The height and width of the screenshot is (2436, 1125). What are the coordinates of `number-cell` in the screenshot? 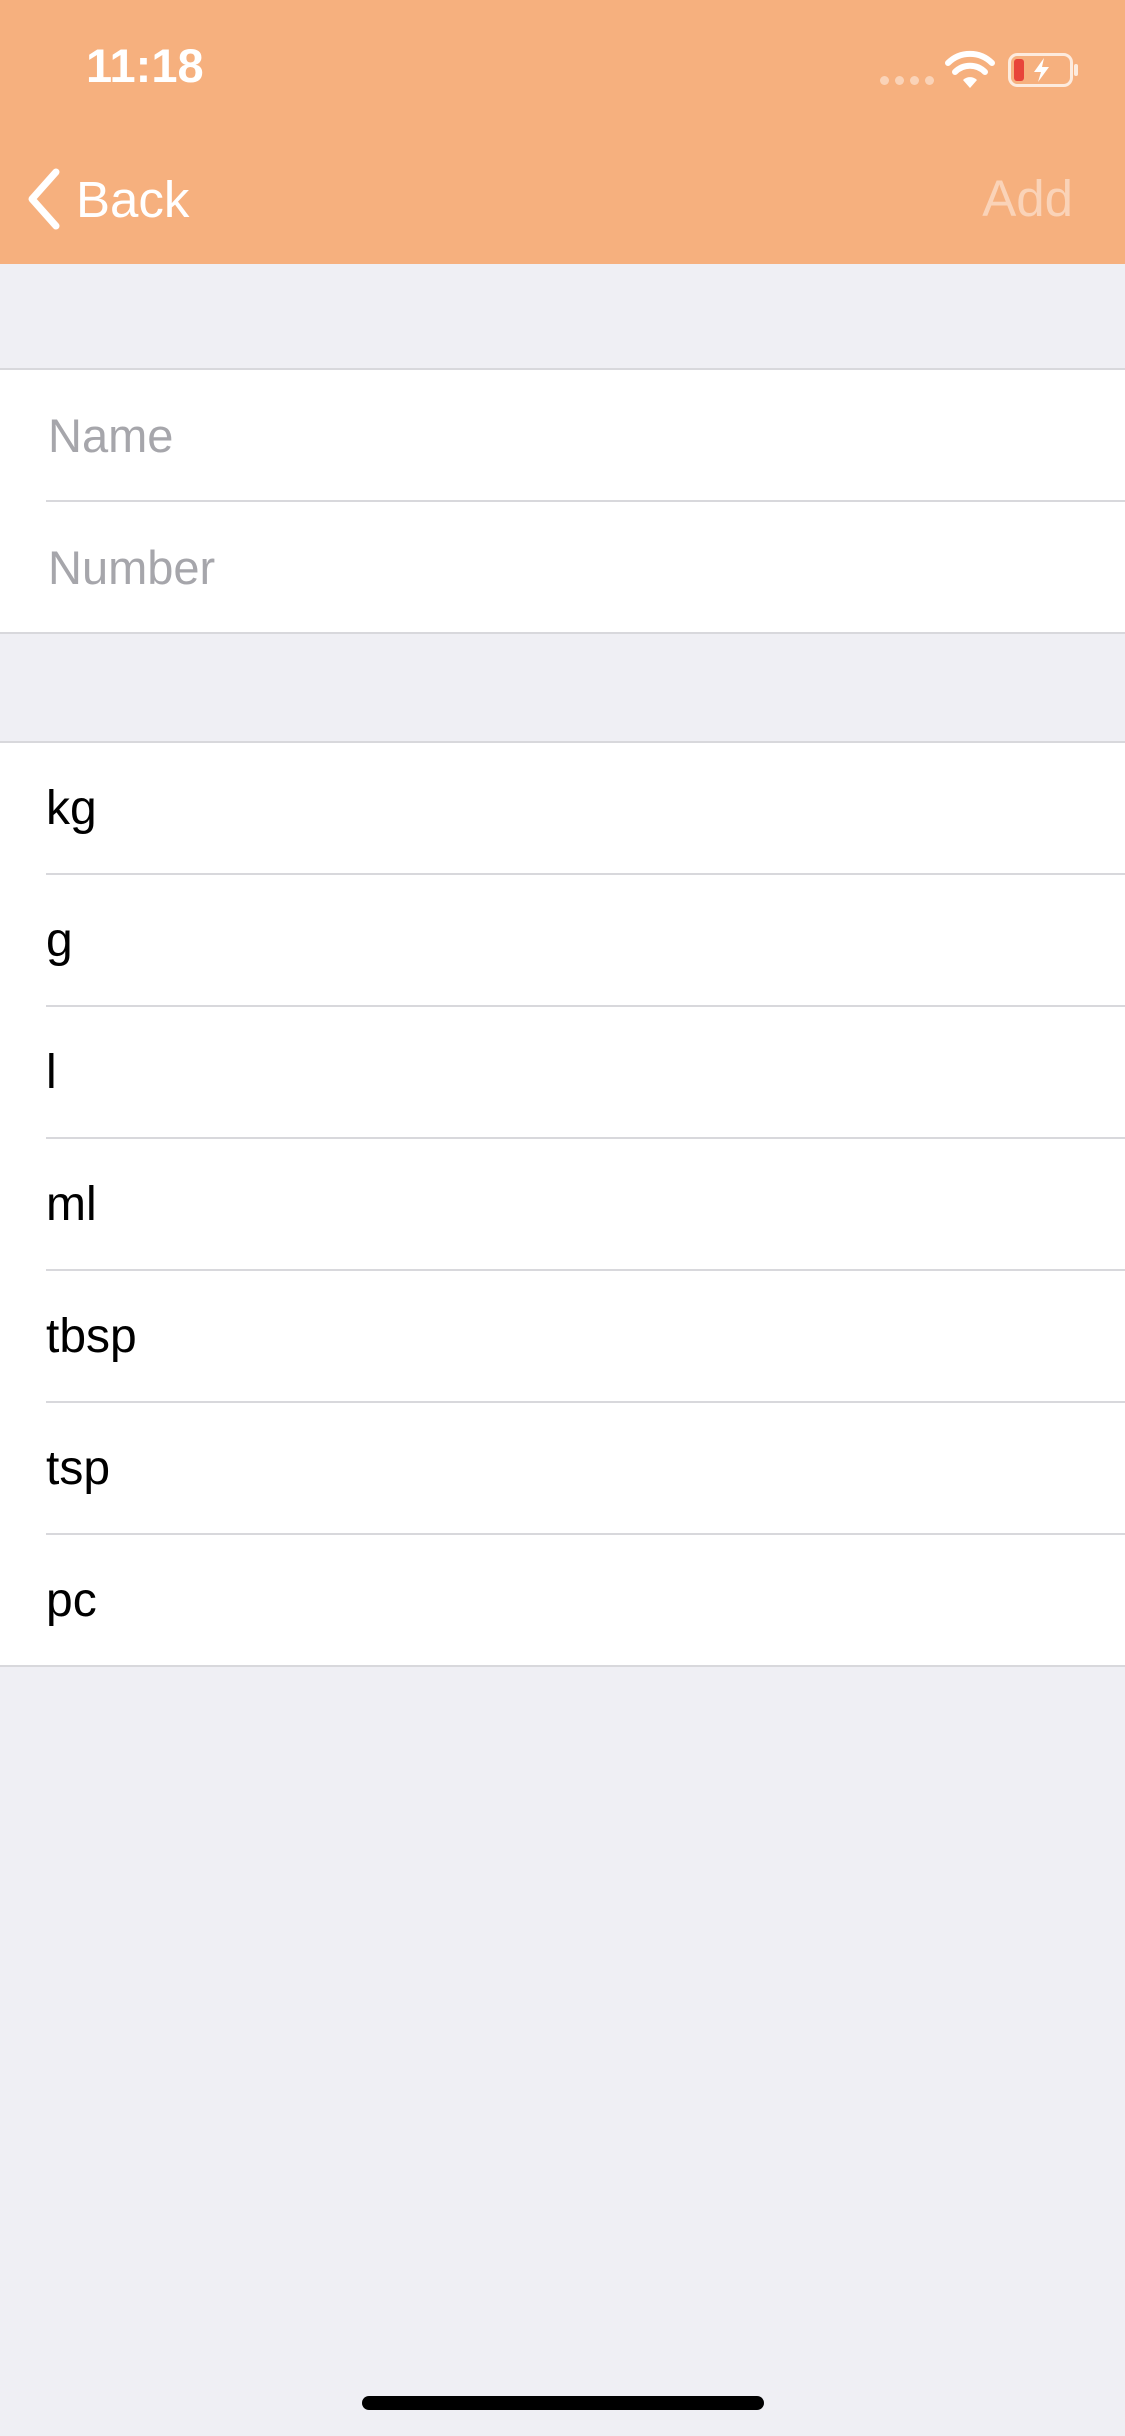 It's located at (562, 568).